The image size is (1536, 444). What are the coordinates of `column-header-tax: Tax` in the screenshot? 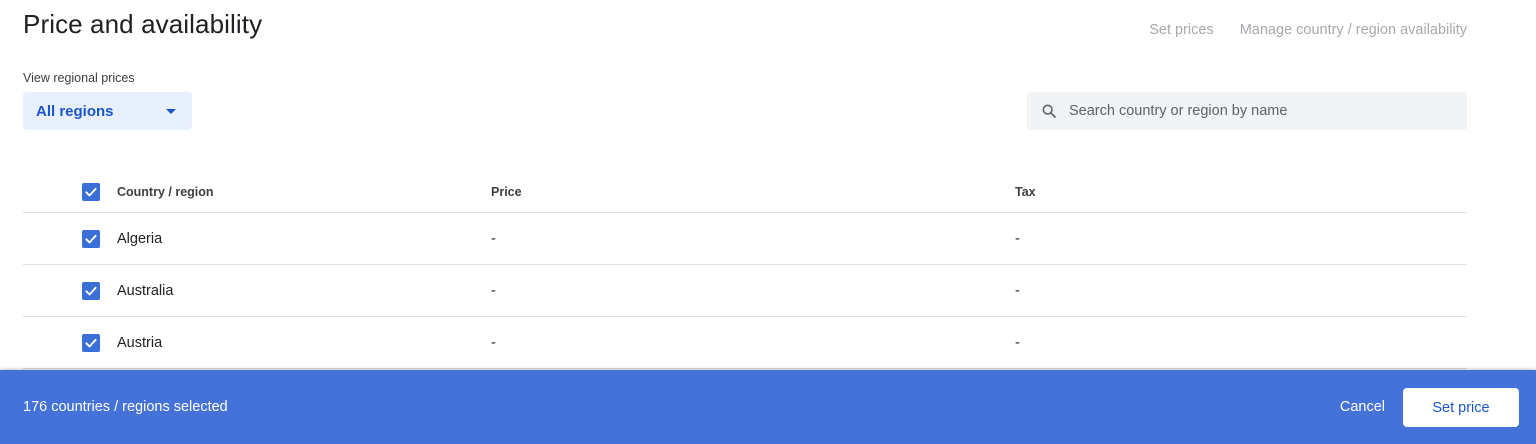 It's located at (1025, 192).